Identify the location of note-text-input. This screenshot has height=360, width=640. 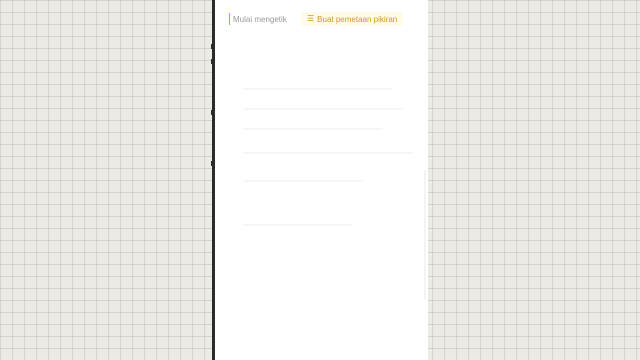
(261, 19).